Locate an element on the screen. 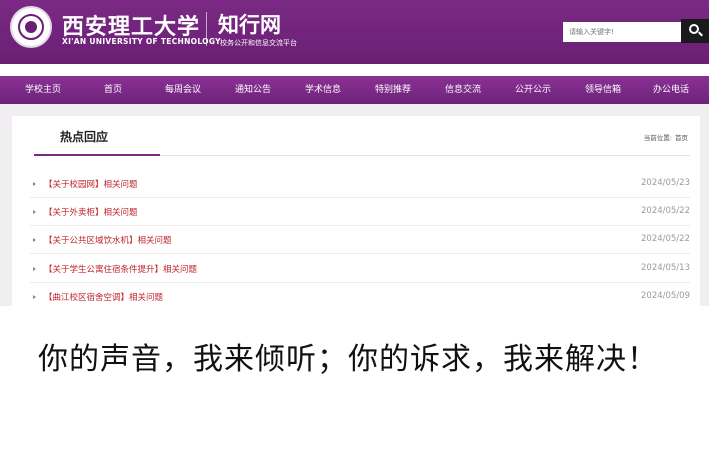 The image size is (709, 460). breadcrumb-home: 首页 is located at coordinates (681, 138).